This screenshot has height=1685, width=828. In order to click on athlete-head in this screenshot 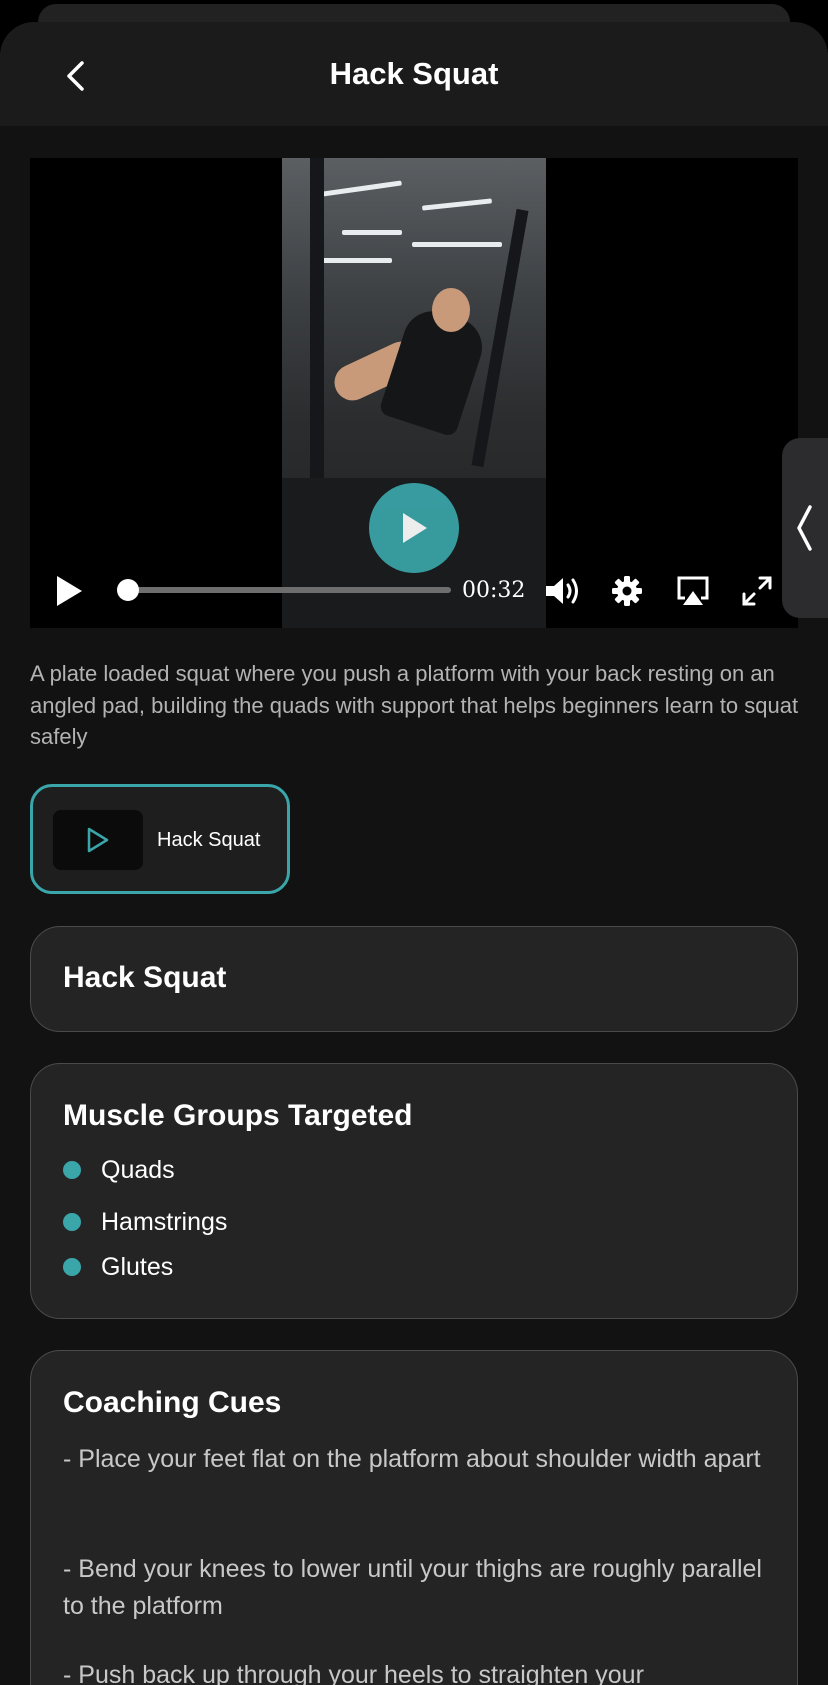, I will do `click(451, 310)`.